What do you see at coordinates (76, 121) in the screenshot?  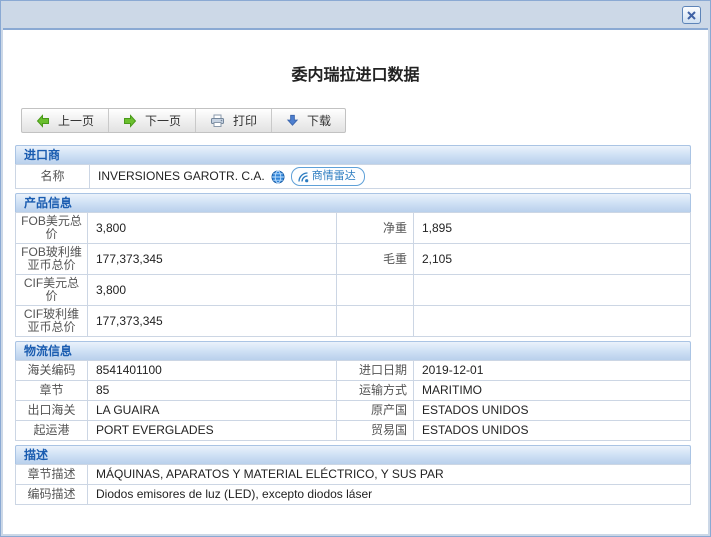 I see `prev-page-label: 上一页` at bounding box center [76, 121].